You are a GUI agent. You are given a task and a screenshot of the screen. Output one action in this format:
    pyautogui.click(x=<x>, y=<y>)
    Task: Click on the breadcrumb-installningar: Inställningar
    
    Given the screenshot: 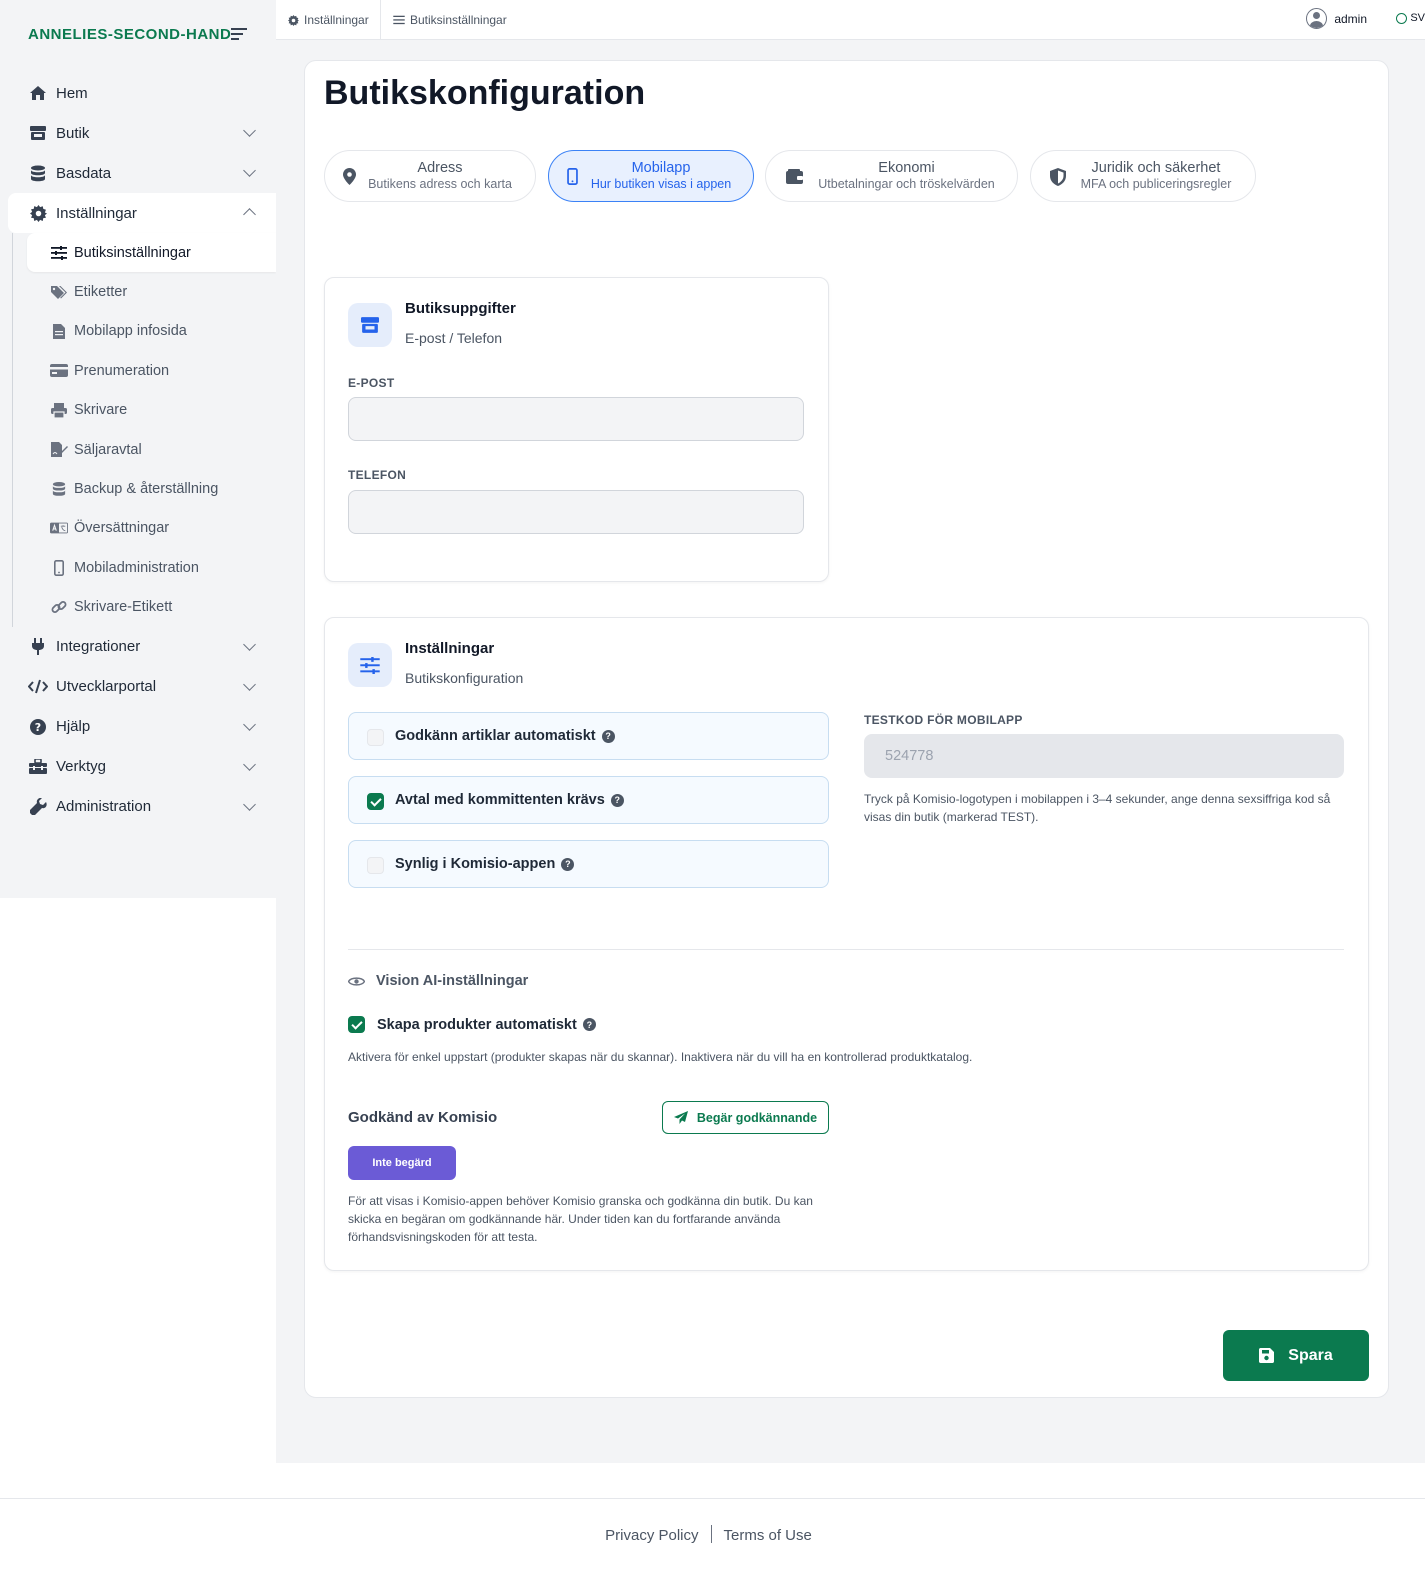 What is the action you would take?
    pyautogui.click(x=328, y=20)
    